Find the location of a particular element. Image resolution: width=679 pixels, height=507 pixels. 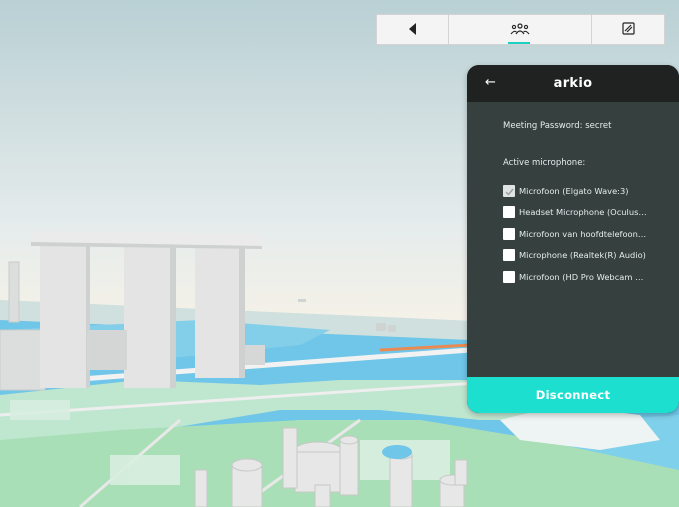

microphone-label: Microfoon (Elgato Wave:3) is located at coordinates (574, 190).